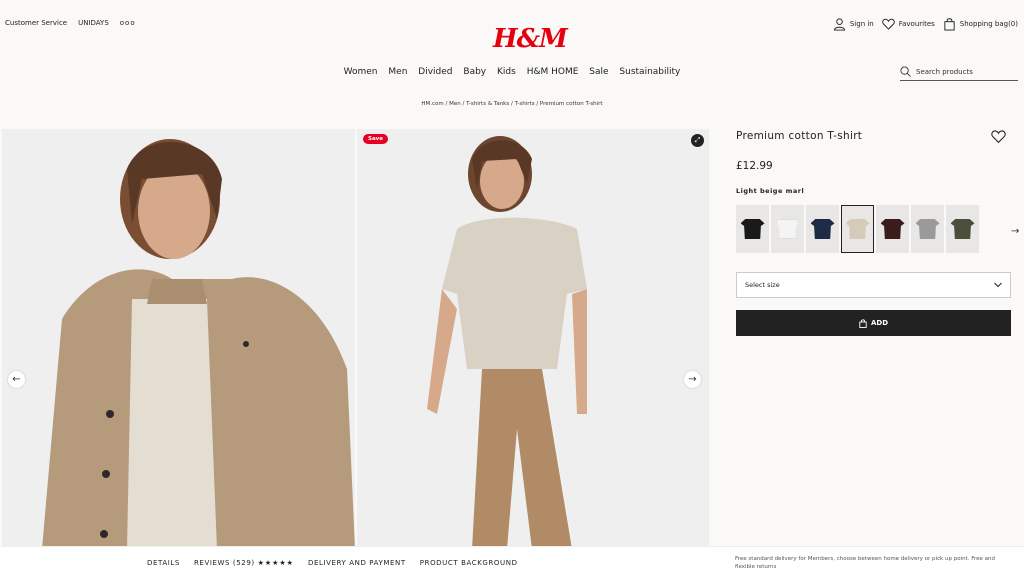  What do you see at coordinates (163, 563) in the screenshot?
I see `tab-details: DETAILS` at bounding box center [163, 563].